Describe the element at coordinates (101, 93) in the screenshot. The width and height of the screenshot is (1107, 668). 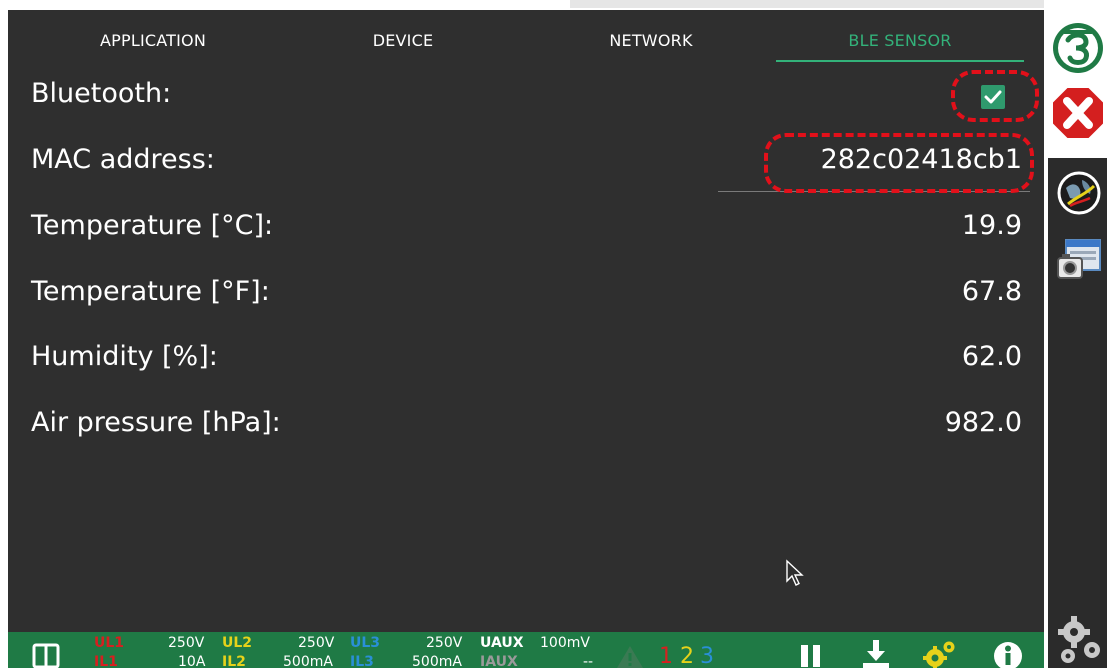
I see `bluetooth-label: Bluetooth:` at that location.